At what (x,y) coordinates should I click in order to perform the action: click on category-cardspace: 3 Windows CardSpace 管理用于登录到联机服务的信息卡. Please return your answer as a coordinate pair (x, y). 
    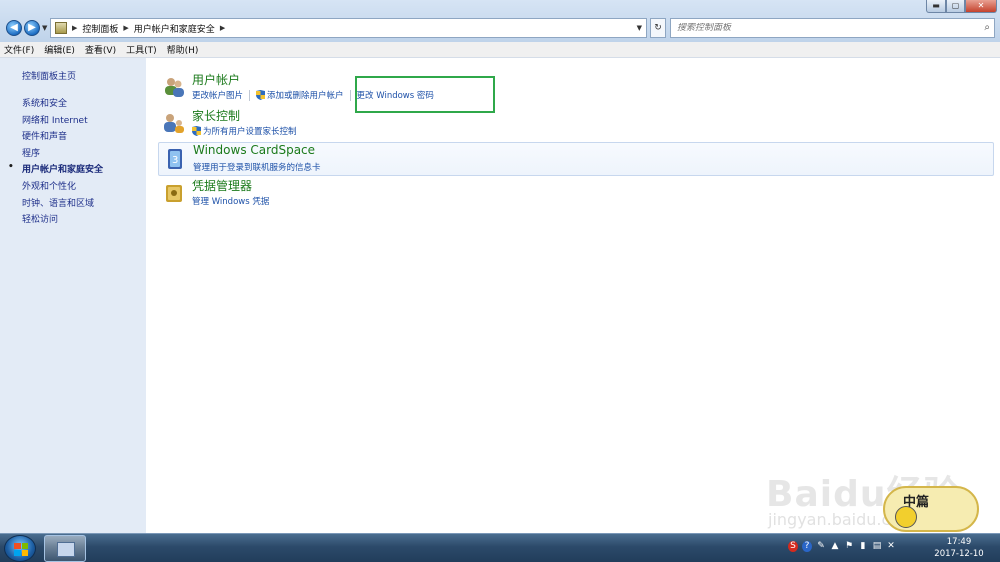
    Looking at the image, I should click on (576, 159).